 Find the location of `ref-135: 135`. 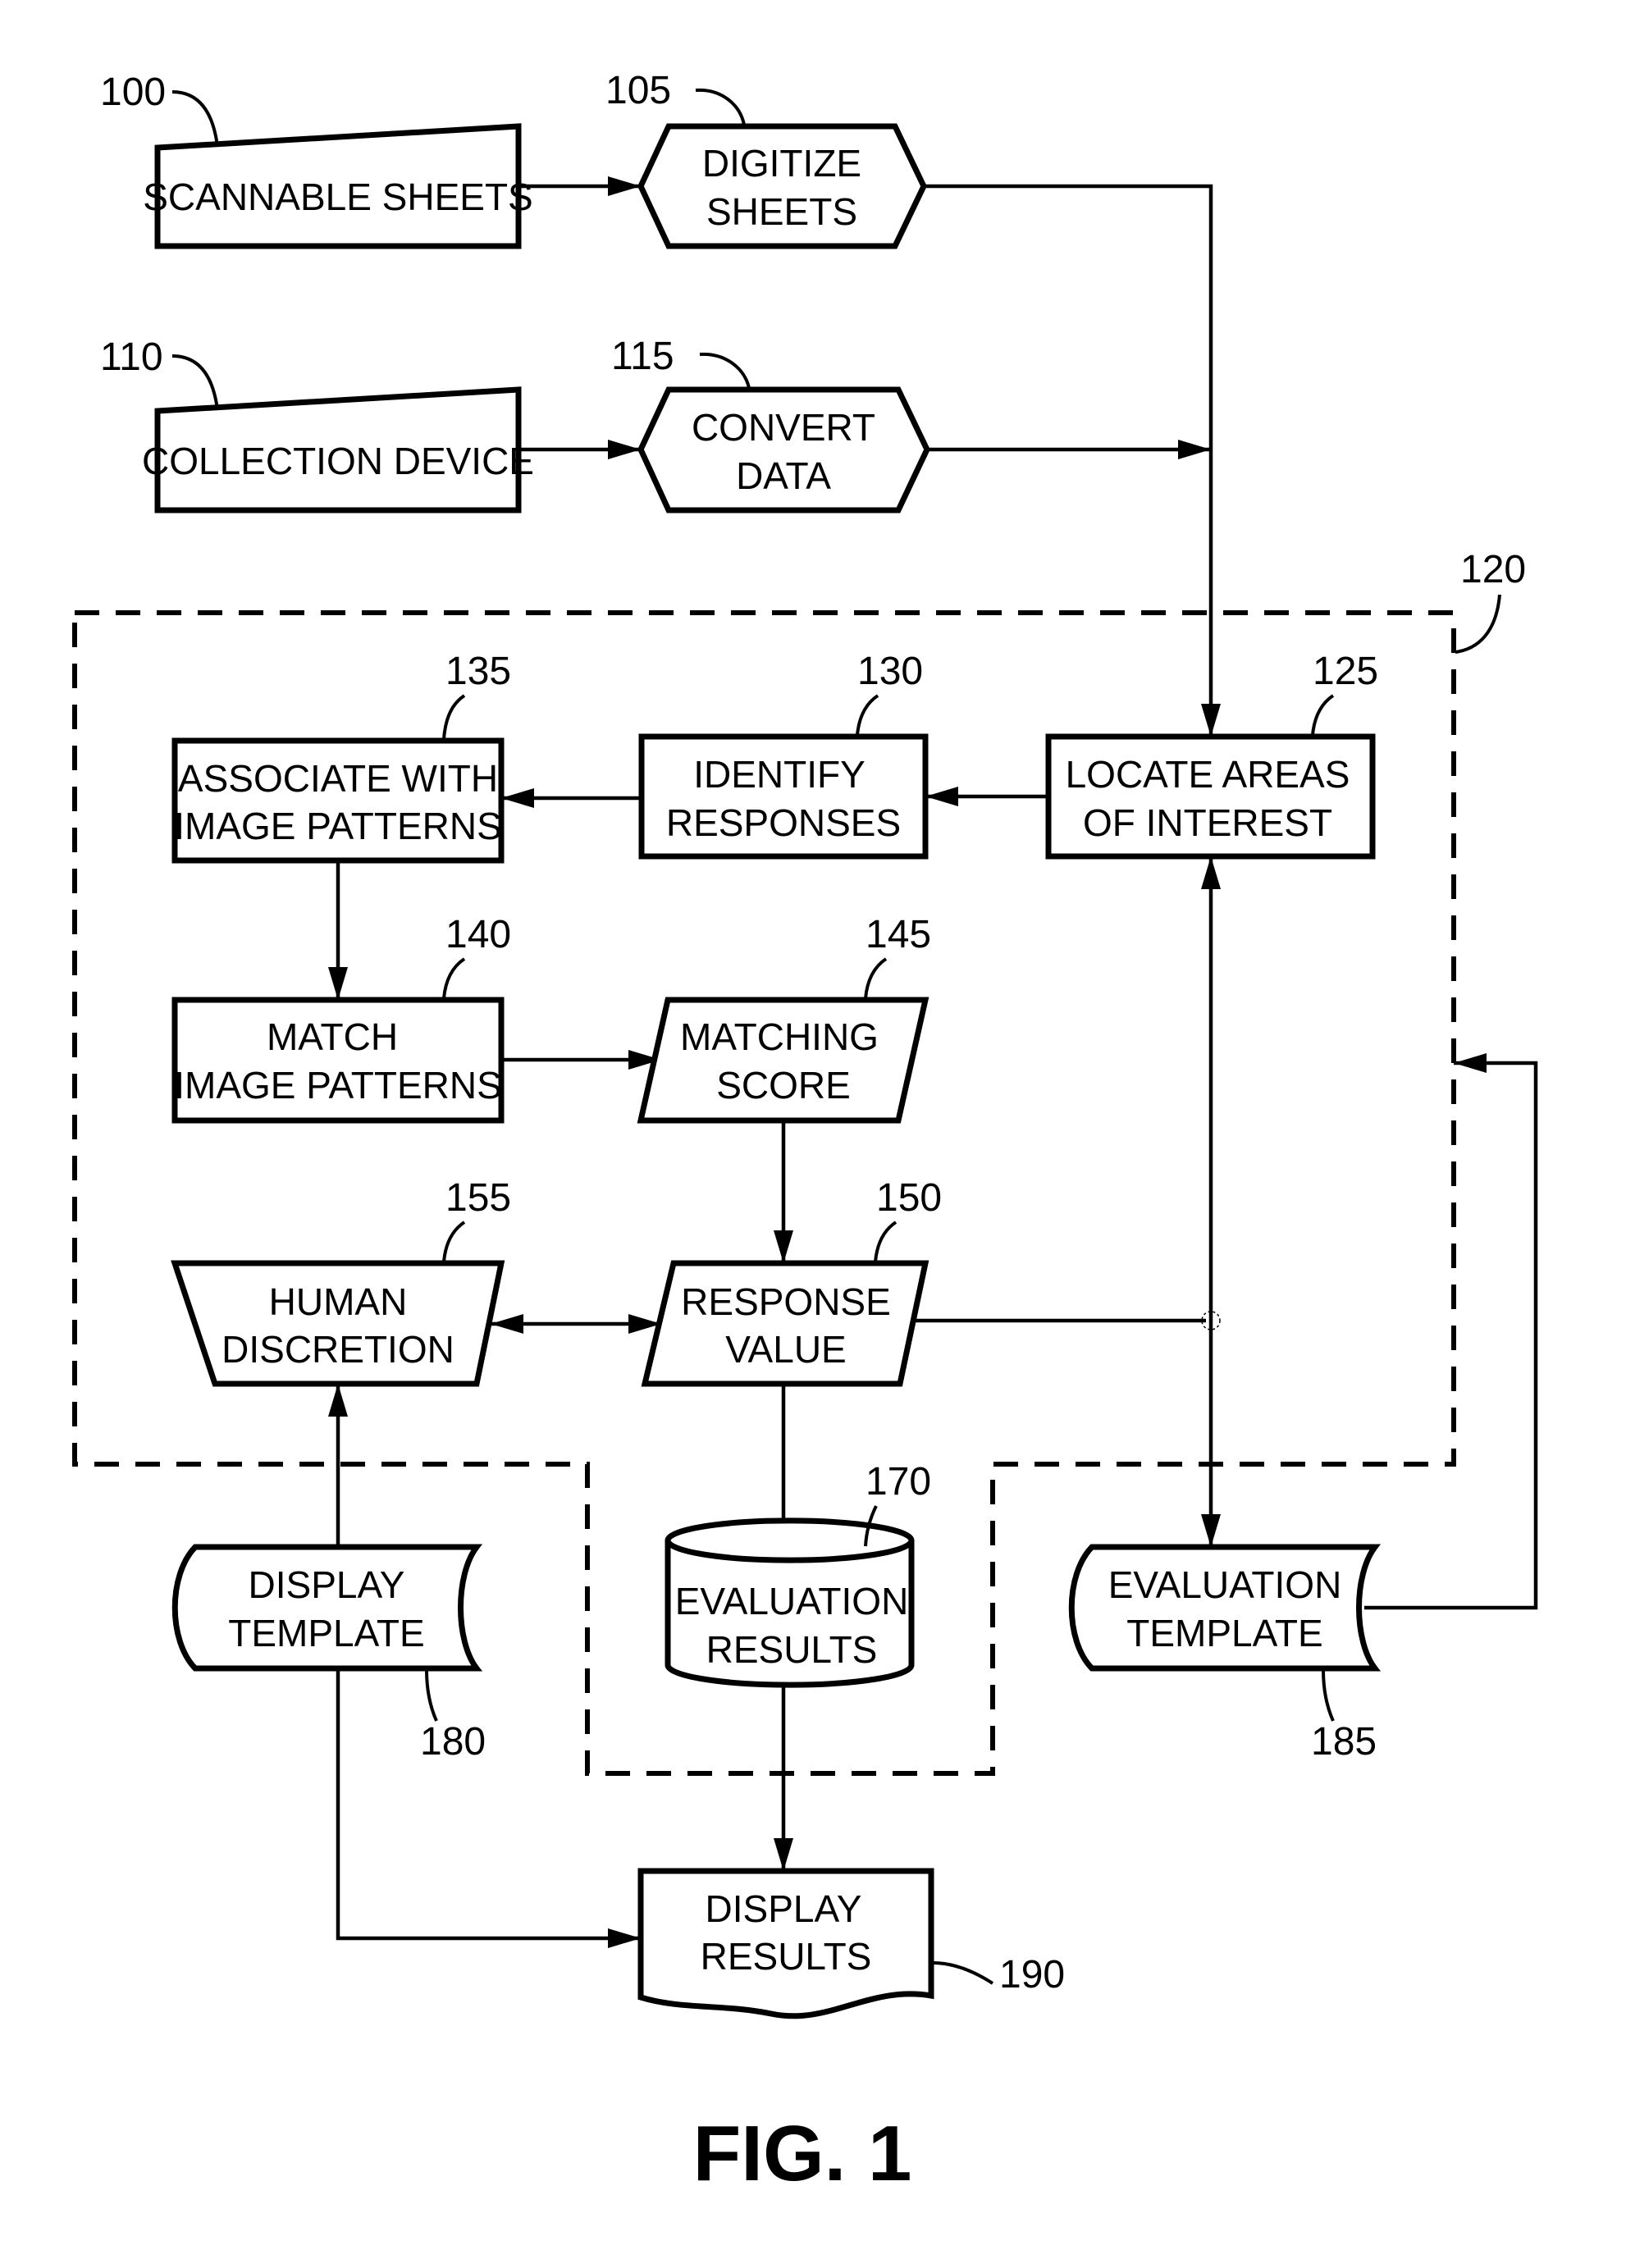

ref-135: 135 is located at coordinates (478, 671).